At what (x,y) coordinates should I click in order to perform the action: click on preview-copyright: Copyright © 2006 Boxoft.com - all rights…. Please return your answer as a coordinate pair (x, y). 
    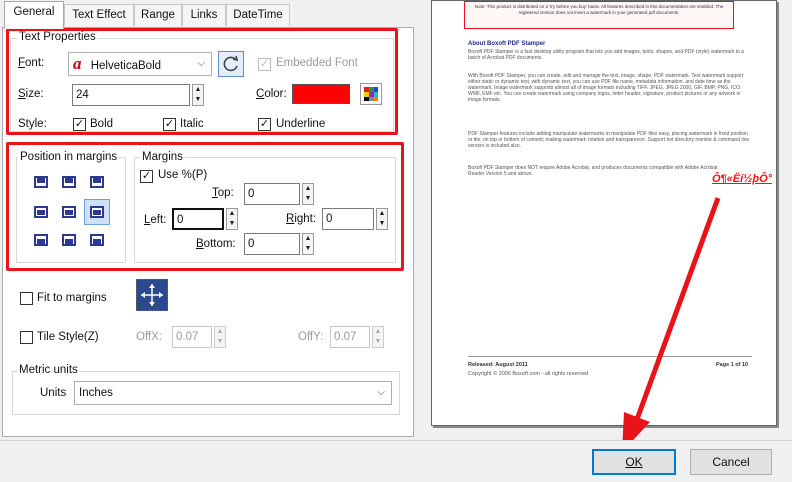
    Looking at the image, I should click on (528, 374).